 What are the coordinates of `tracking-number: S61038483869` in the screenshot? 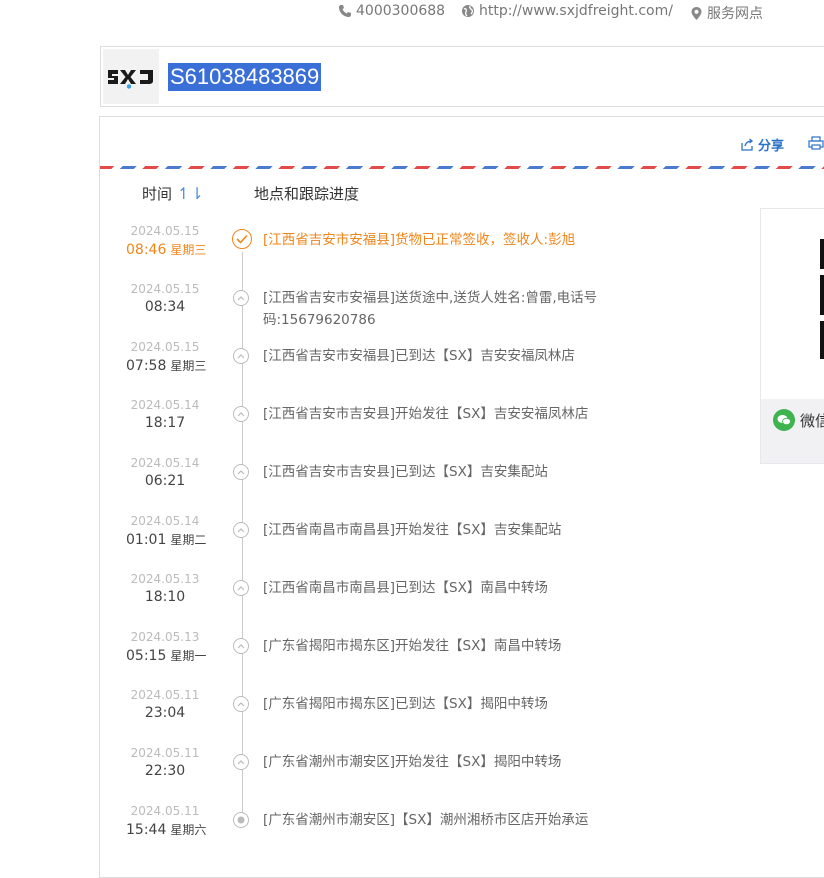 It's located at (245, 77).